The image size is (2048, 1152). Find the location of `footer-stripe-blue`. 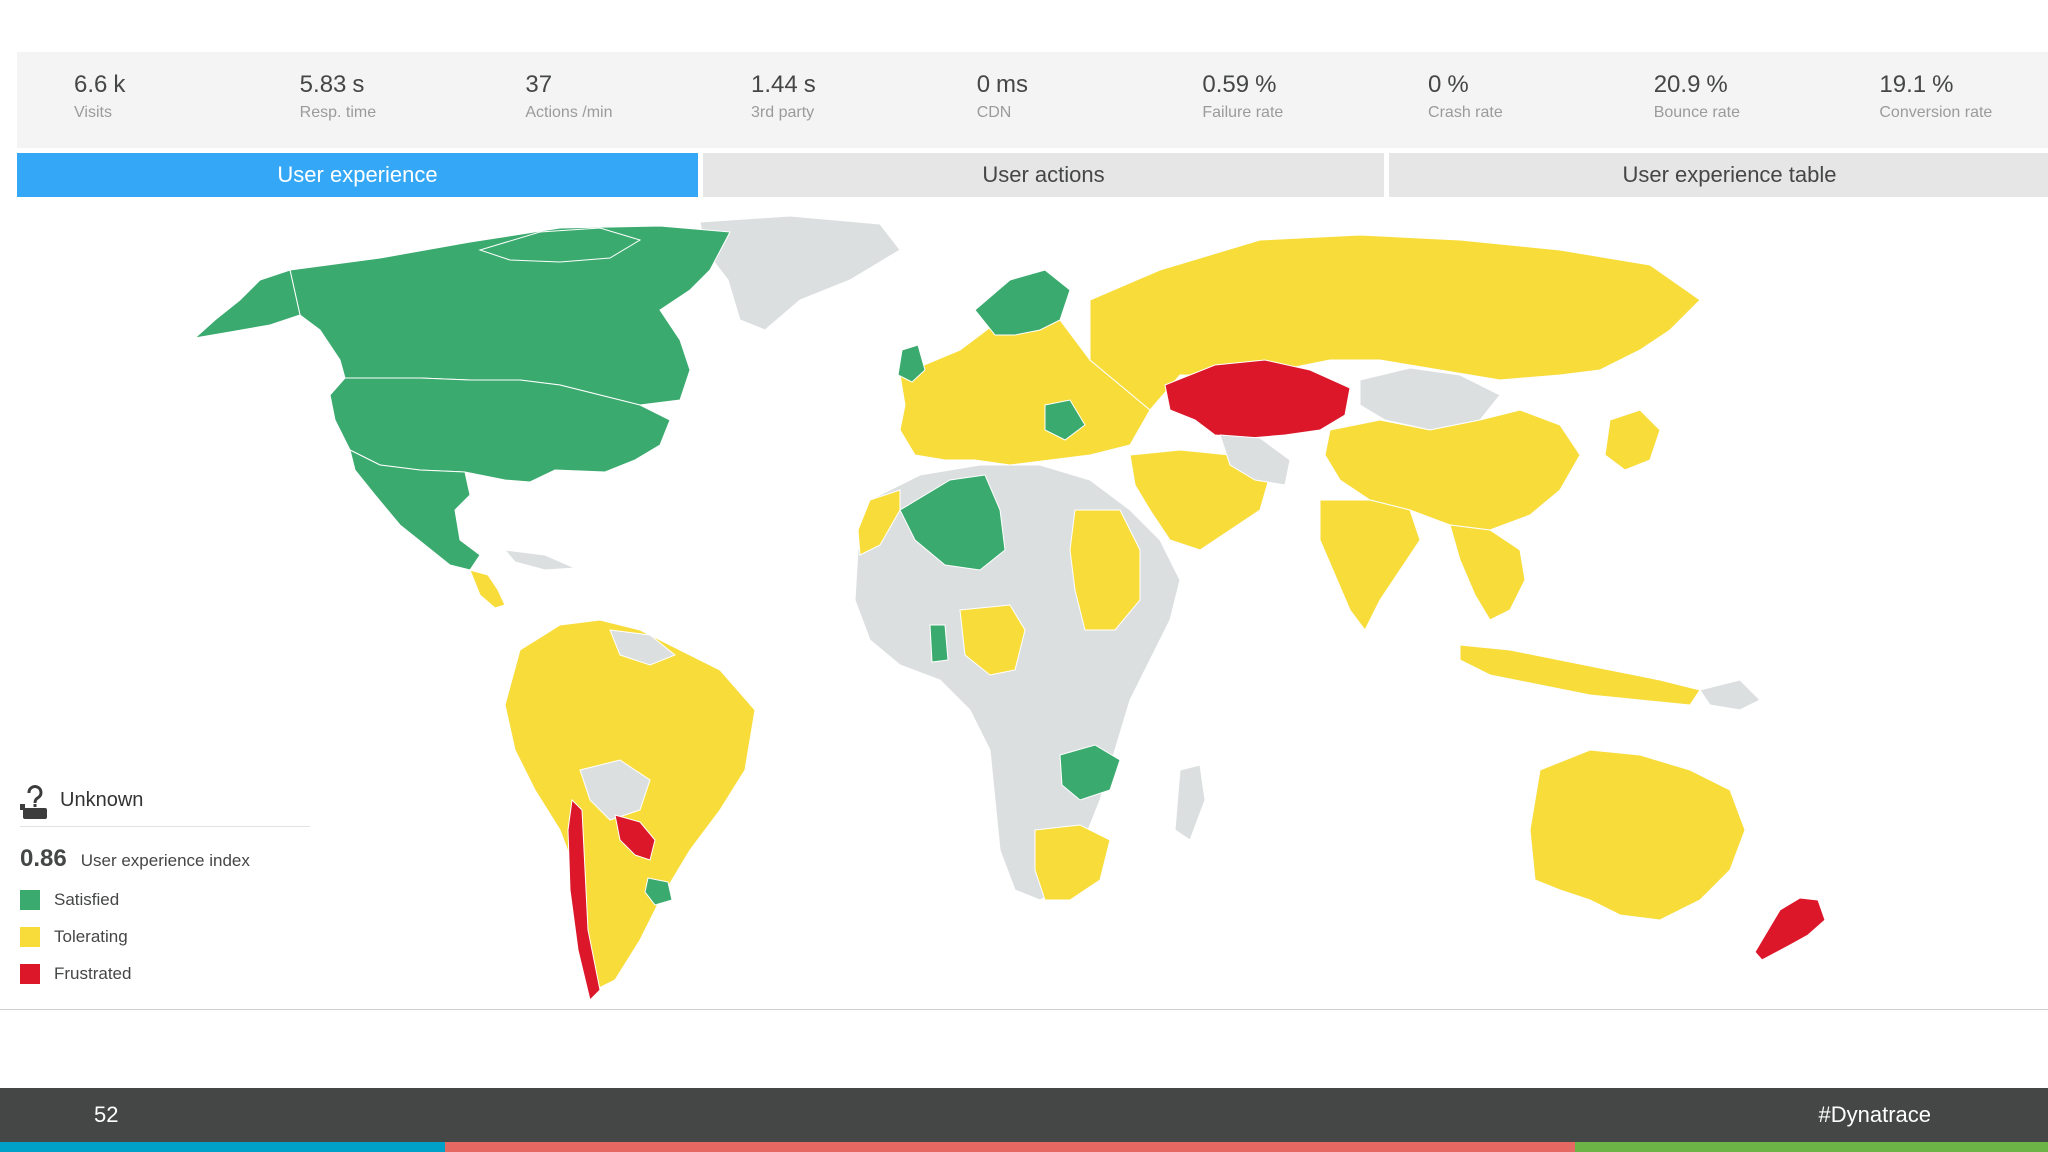

footer-stripe-blue is located at coordinates (222, 1147).